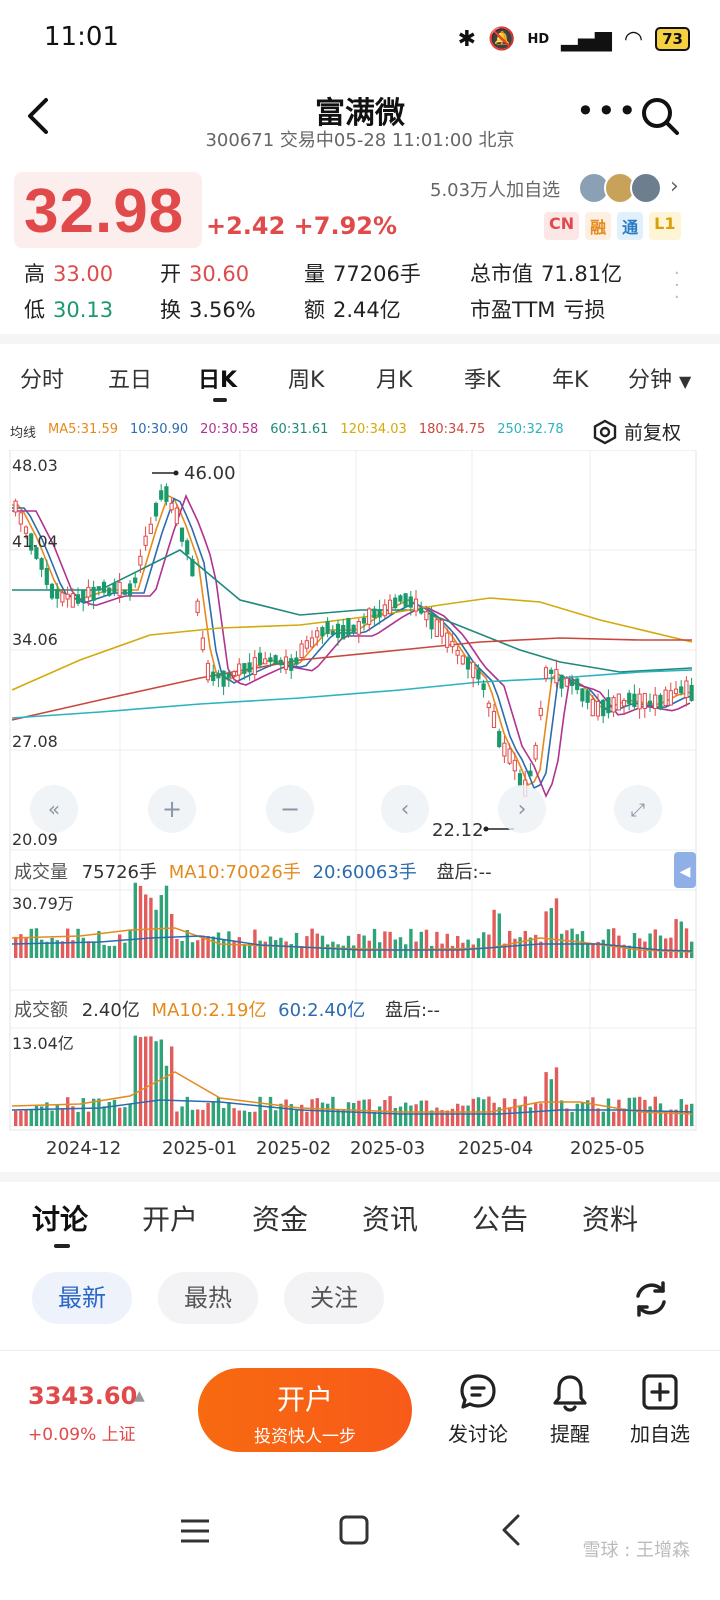 Image resolution: width=720 pixels, height=1600 pixels. What do you see at coordinates (209, 1010) in the screenshot?
I see `amount-ma10: MA10:2.19亿` at bounding box center [209, 1010].